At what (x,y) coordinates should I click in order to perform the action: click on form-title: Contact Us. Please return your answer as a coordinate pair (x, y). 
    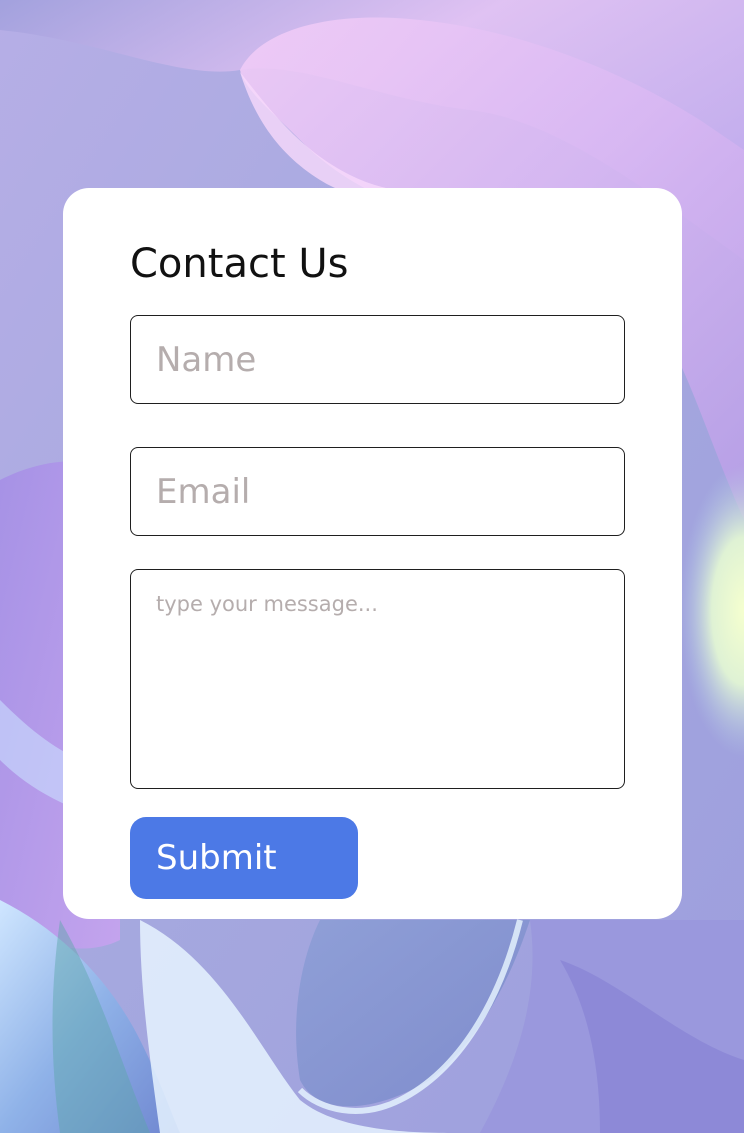
    Looking at the image, I should click on (239, 264).